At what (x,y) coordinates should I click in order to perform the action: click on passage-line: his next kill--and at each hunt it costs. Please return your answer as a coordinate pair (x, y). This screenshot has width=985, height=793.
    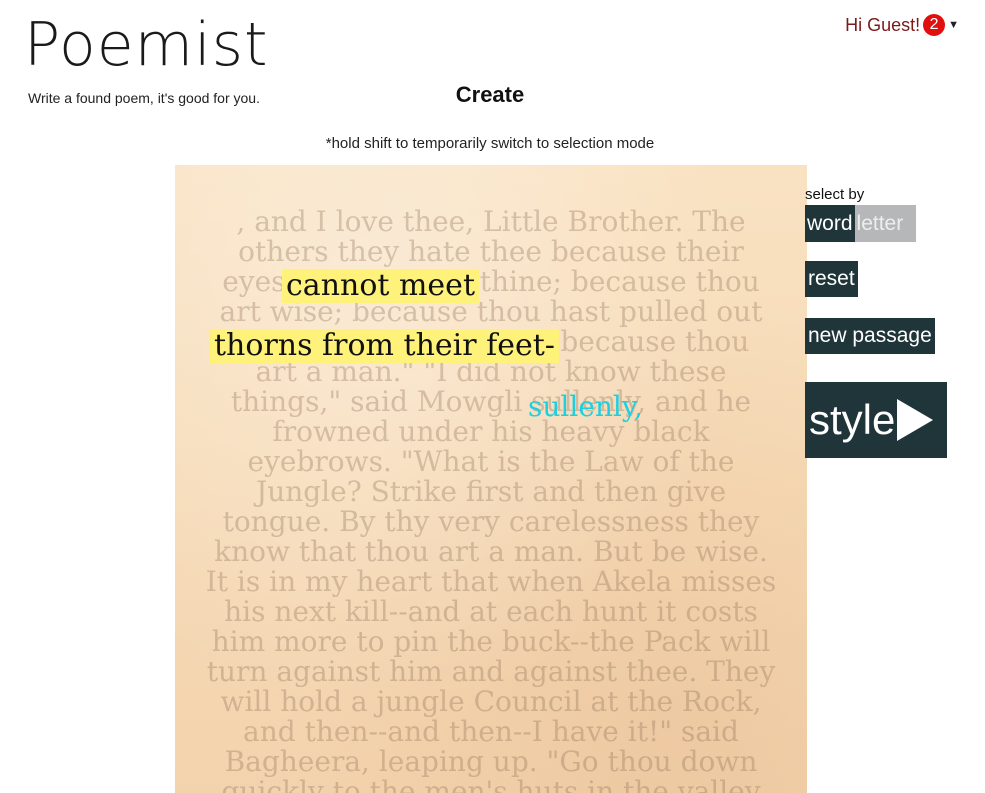
    Looking at the image, I should click on (491, 612).